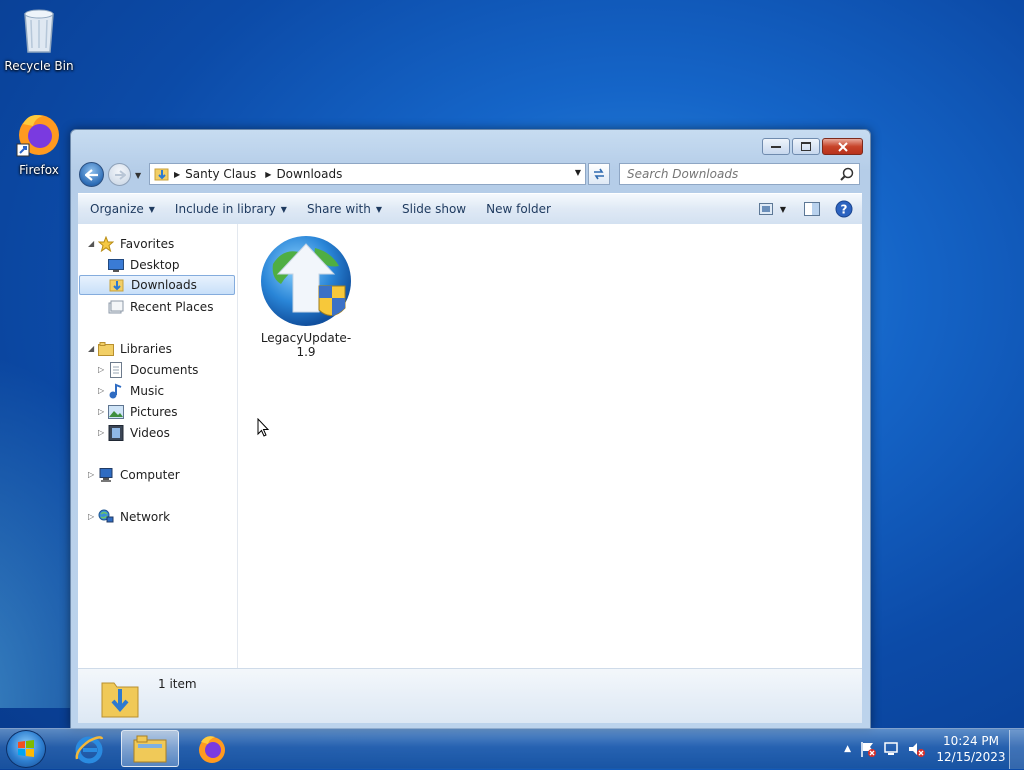 The width and height of the screenshot is (1024, 770). Describe the element at coordinates (39, 31) in the screenshot. I see `recycle-bin-icon` at that location.